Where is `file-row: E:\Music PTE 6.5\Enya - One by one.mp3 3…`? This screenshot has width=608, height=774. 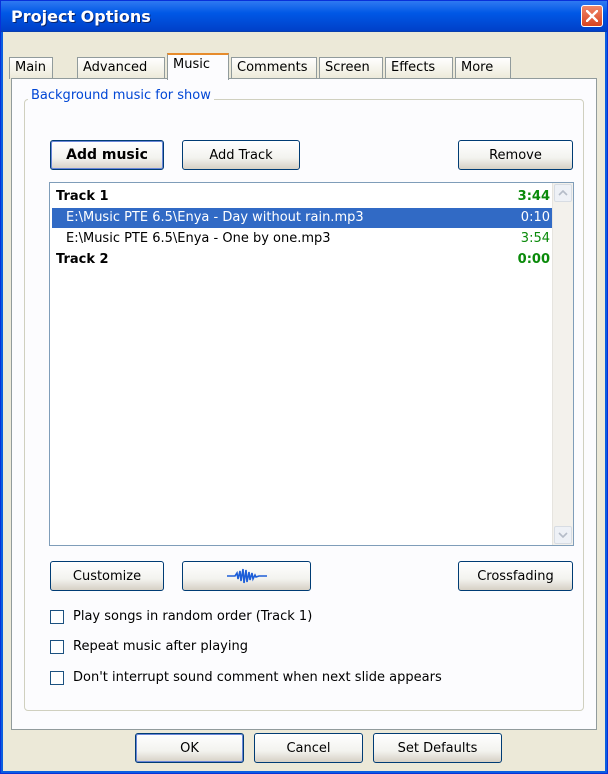
file-row: E:\Music PTE 6.5\Enya - One by one.mp3 3… is located at coordinates (304, 239).